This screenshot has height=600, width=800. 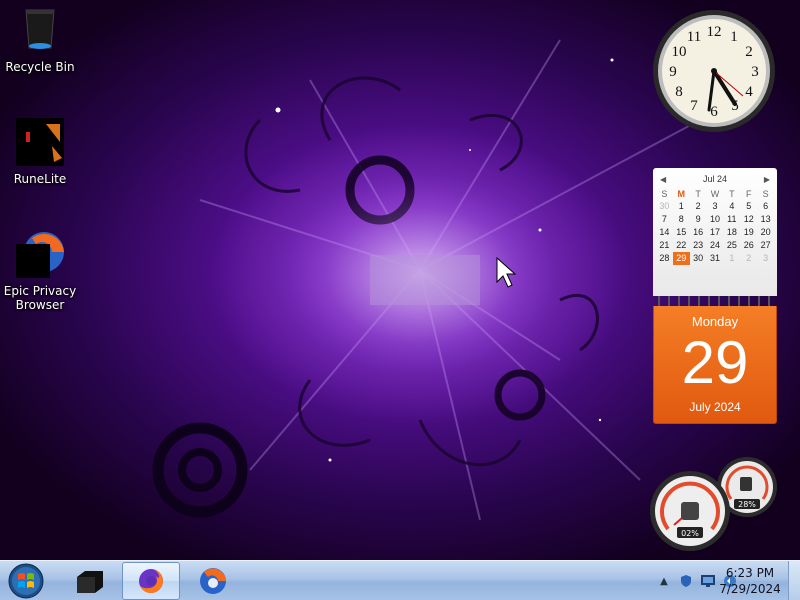 What do you see at coordinates (715, 245) in the screenshot?
I see `calendar-day-cell: 24` at bounding box center [715, 245].